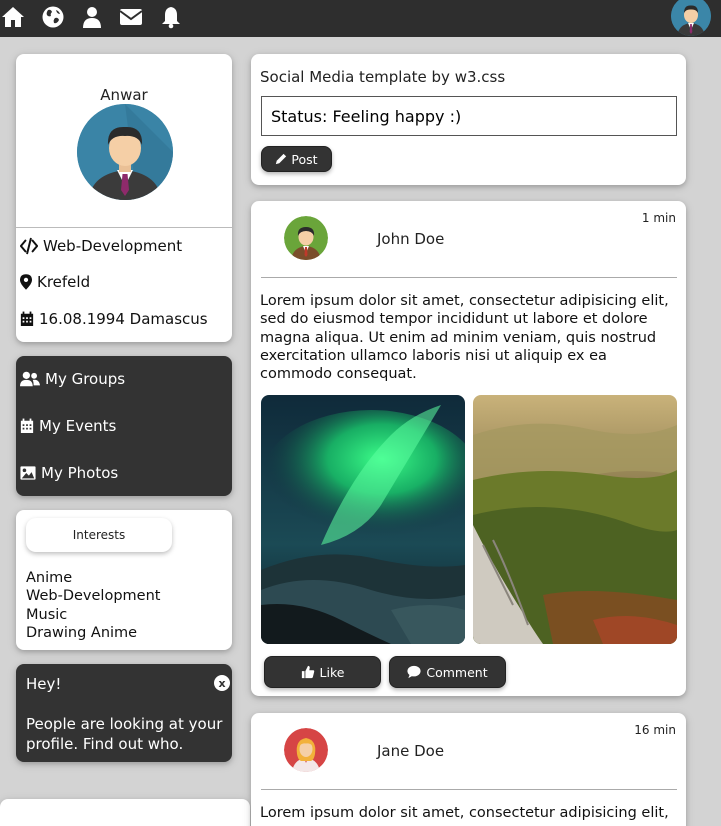 Image resolution: width=721 pixels, height=826 pixels. What do you see at coordinates (124, 426) in the screenshot?
I see `menu-card: My Groups My Events My Photos` at bounding box center [124, 426].